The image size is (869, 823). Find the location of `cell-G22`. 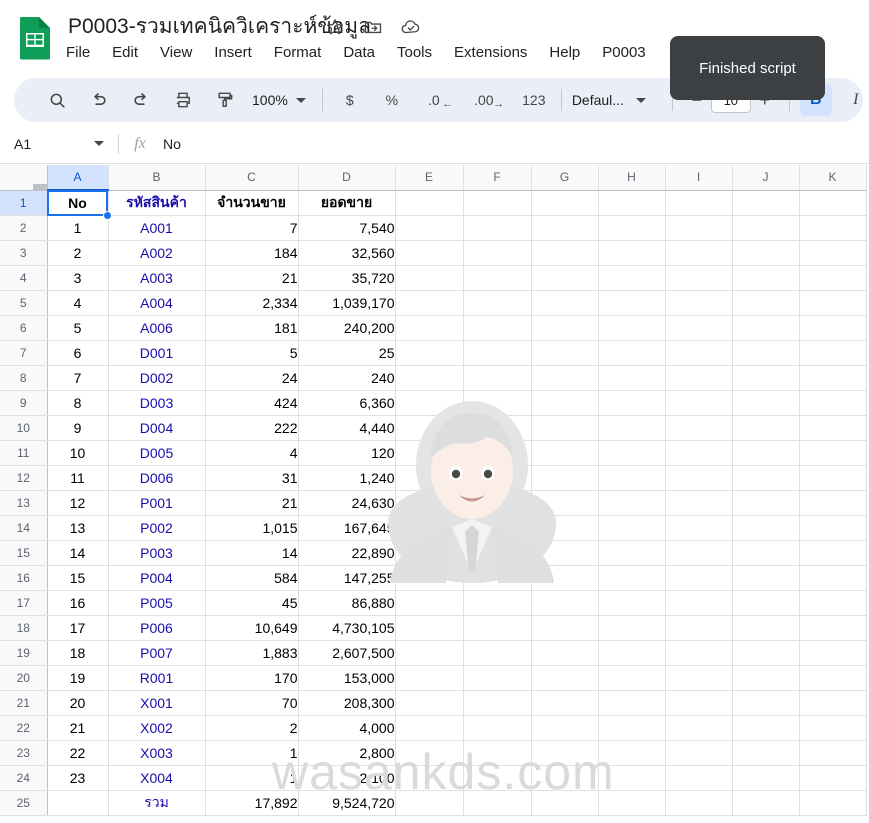

cell-G22 is located at coordinates (565, 728).